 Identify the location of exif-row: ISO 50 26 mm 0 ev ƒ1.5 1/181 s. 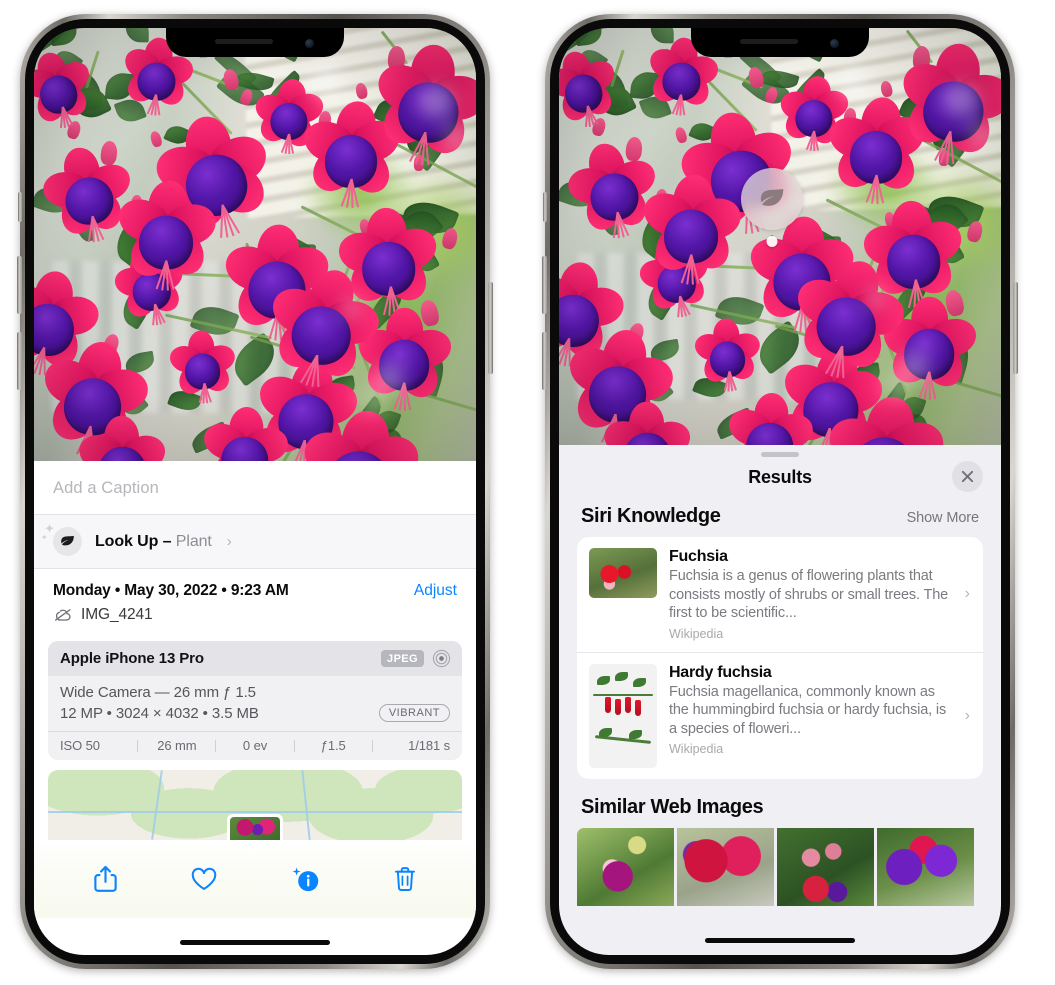
(255, 745).